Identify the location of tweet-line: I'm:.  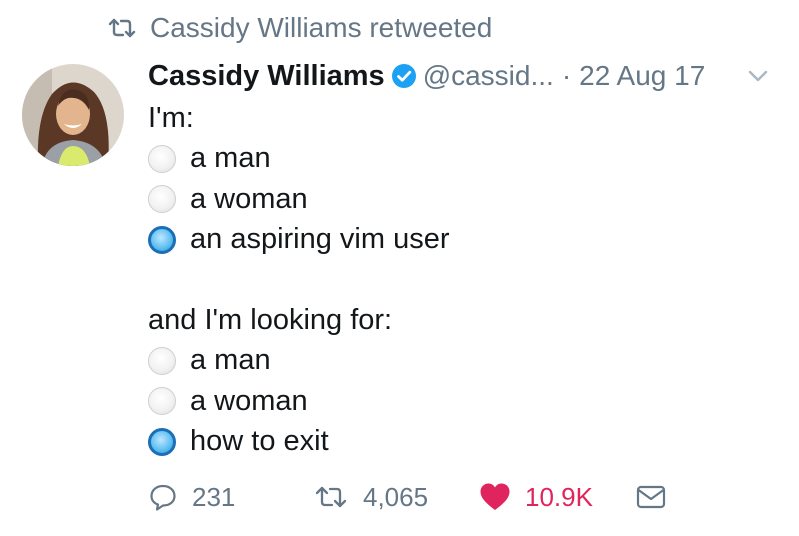
(463, 118).